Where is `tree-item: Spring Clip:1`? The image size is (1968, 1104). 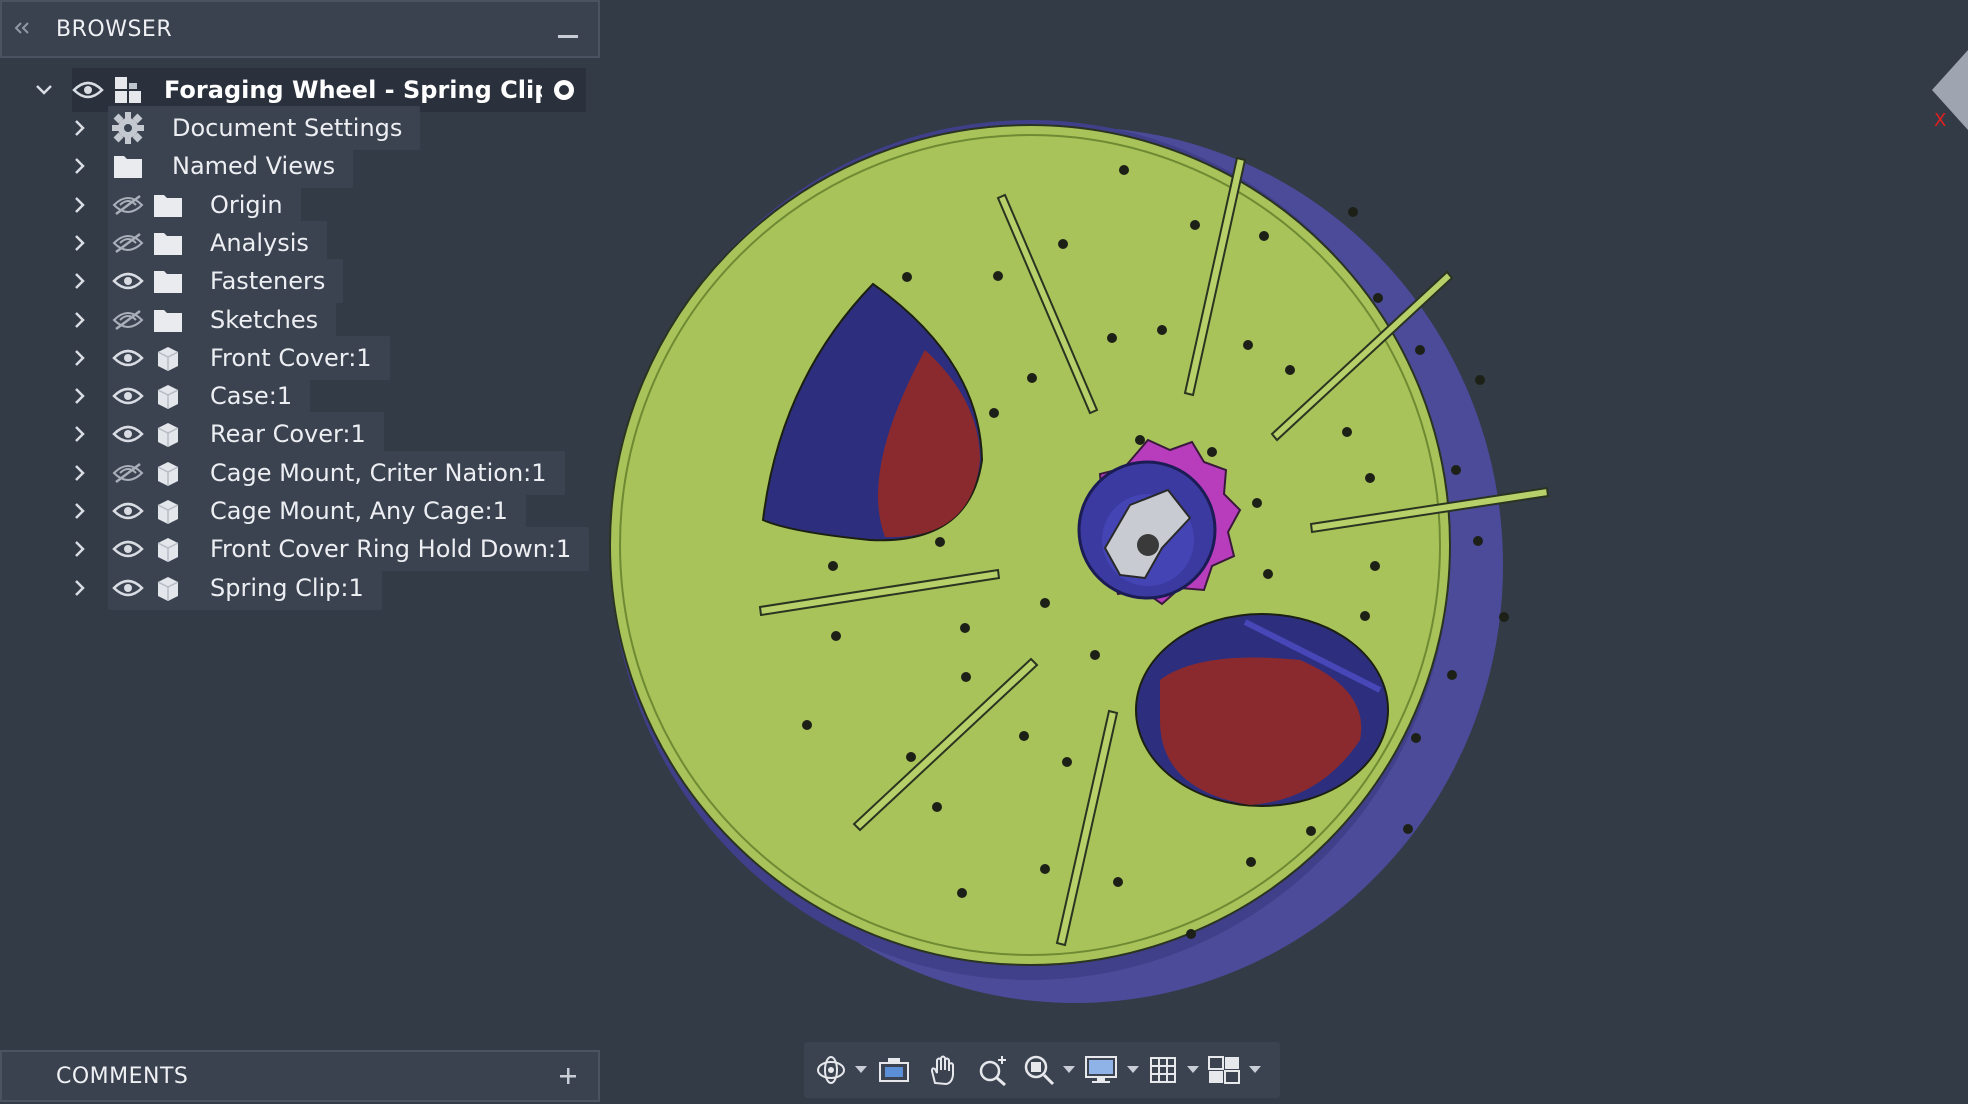
tree-item: Spring Clip:1 is located at coordinates (300, 588).